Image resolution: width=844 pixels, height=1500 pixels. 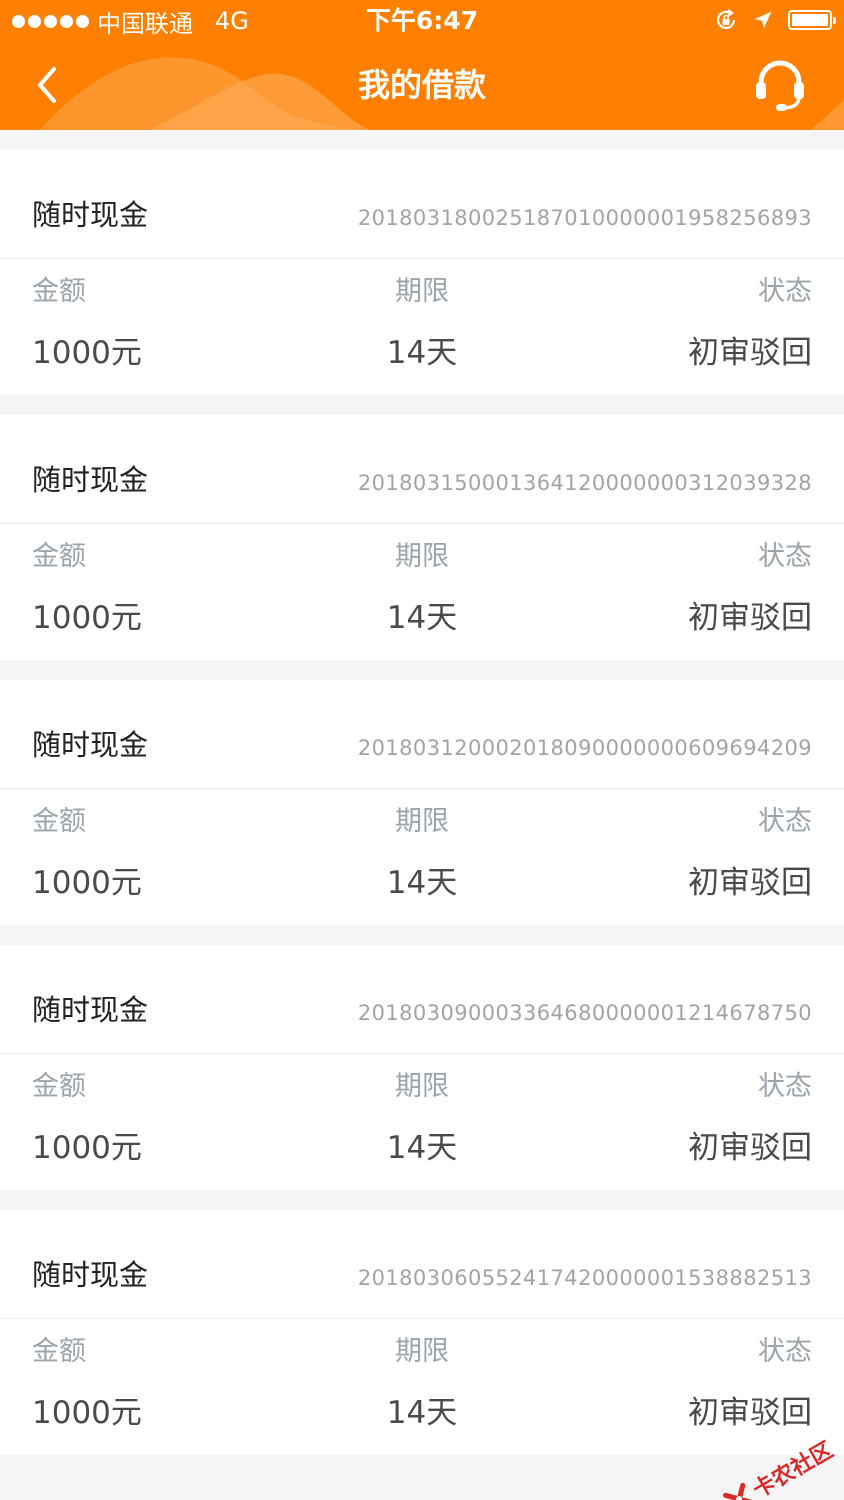 I want to click on page-title: 我的借款, so click(x=421, y=85).